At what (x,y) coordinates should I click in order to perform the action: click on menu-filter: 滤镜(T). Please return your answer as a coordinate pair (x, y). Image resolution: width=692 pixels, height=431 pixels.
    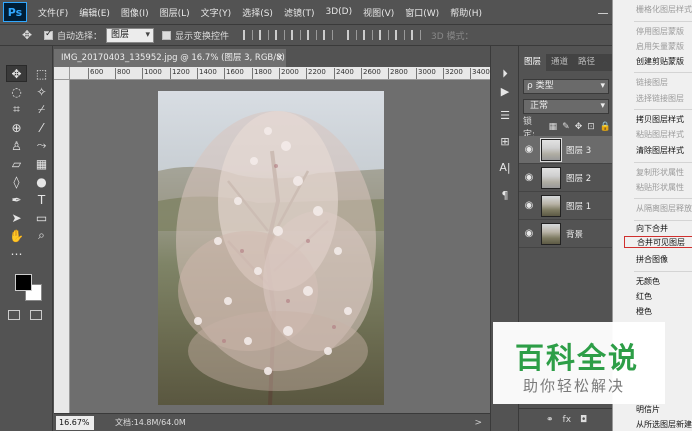
    Looking at the image, I should click on (299, 12).